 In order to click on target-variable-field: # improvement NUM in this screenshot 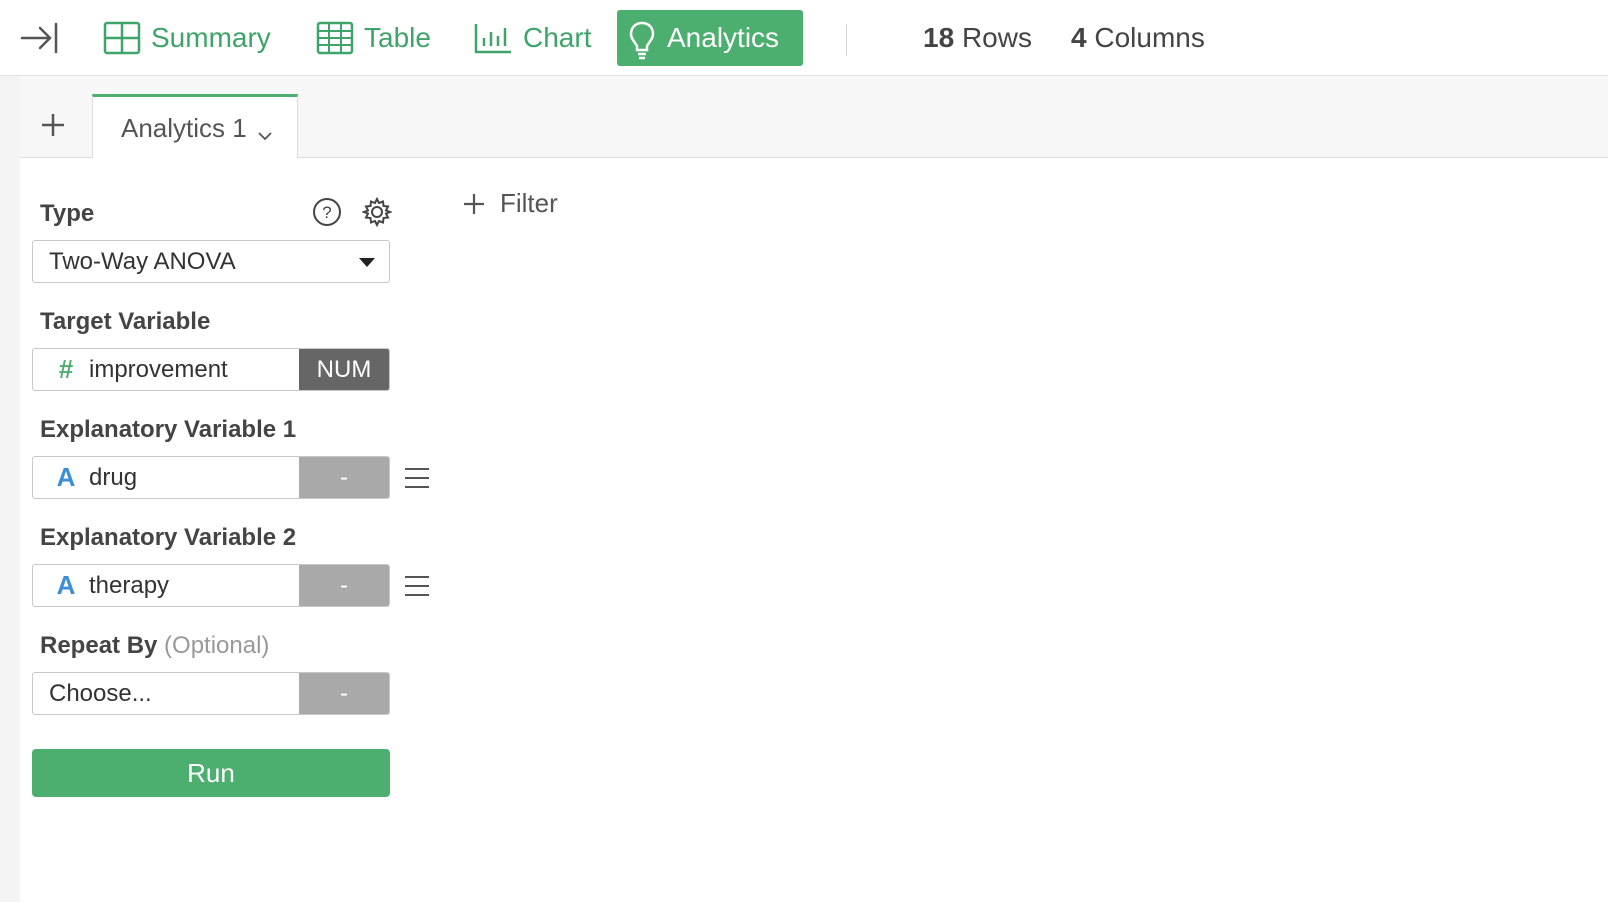, I will do `click(211, 369)`.